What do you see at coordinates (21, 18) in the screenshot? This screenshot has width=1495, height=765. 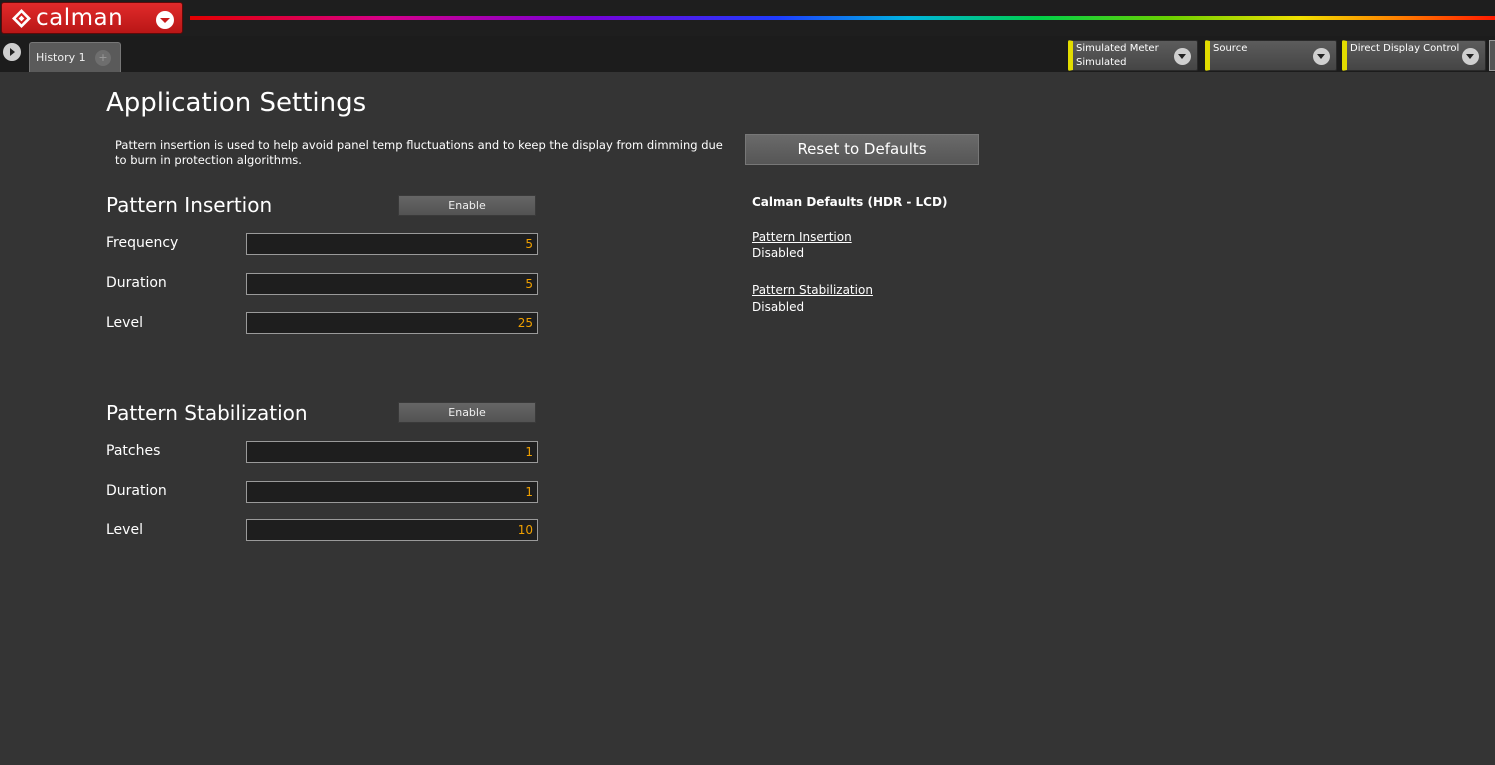 I see `calman-logo-icon` at bounding box center [21, 18].